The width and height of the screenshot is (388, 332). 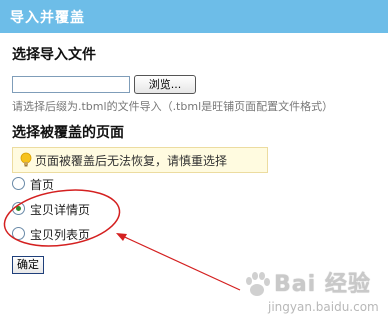 I want to click on annotation-arrow-line, so click(x=179, y=262).